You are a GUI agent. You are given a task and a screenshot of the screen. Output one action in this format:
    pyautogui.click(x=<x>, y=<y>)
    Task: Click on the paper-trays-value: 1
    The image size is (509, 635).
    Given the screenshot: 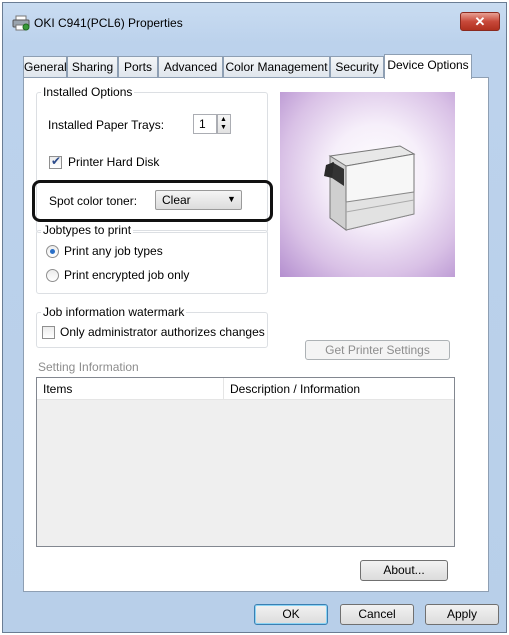 What is the action you would take?
    pyautogui.click(x=202, y=124)
    